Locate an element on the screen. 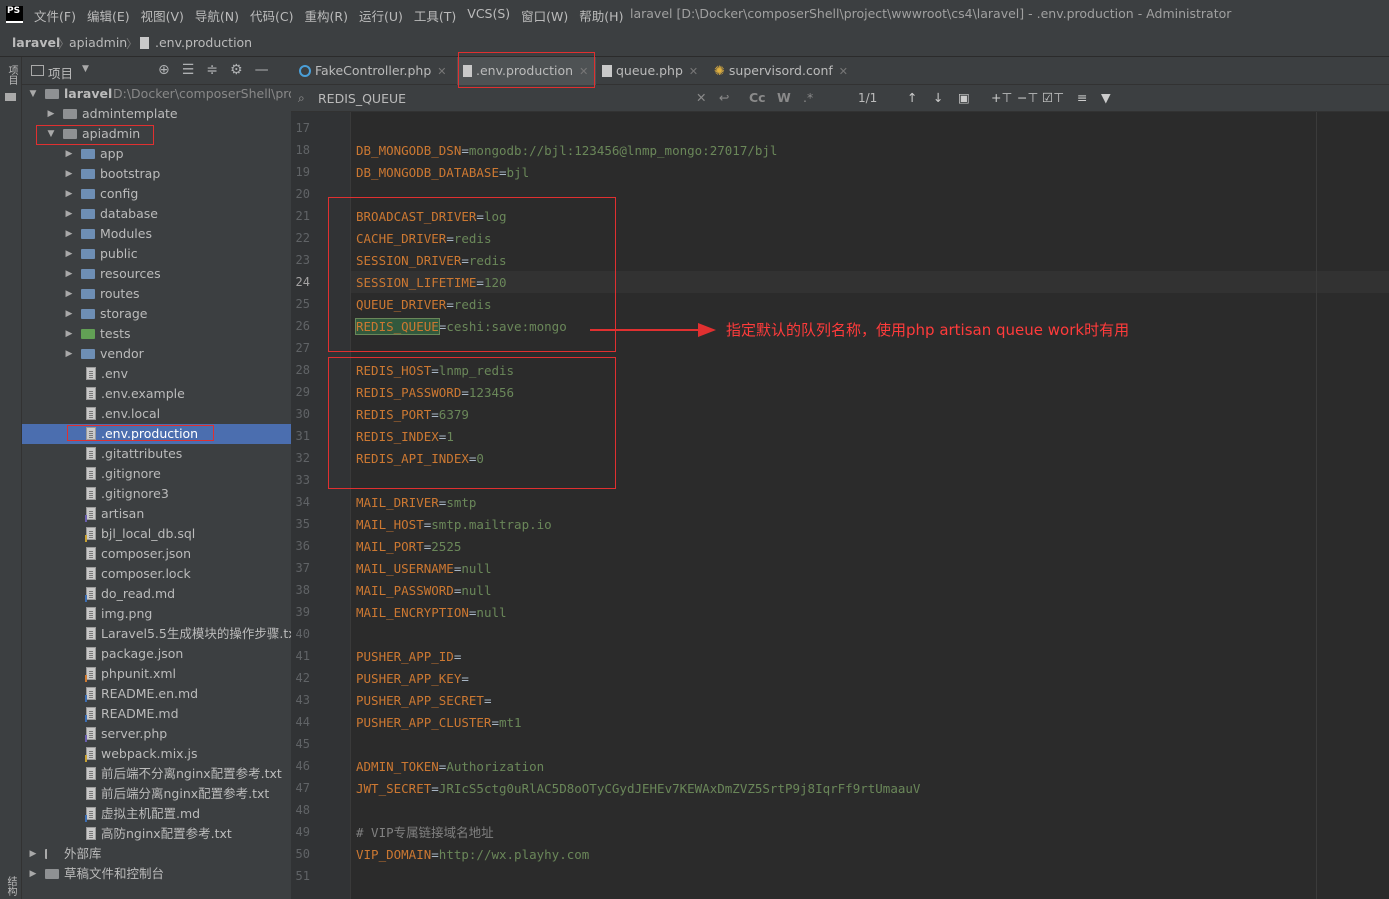  tree-file-row: package.json is located at coordinates (156, 654).